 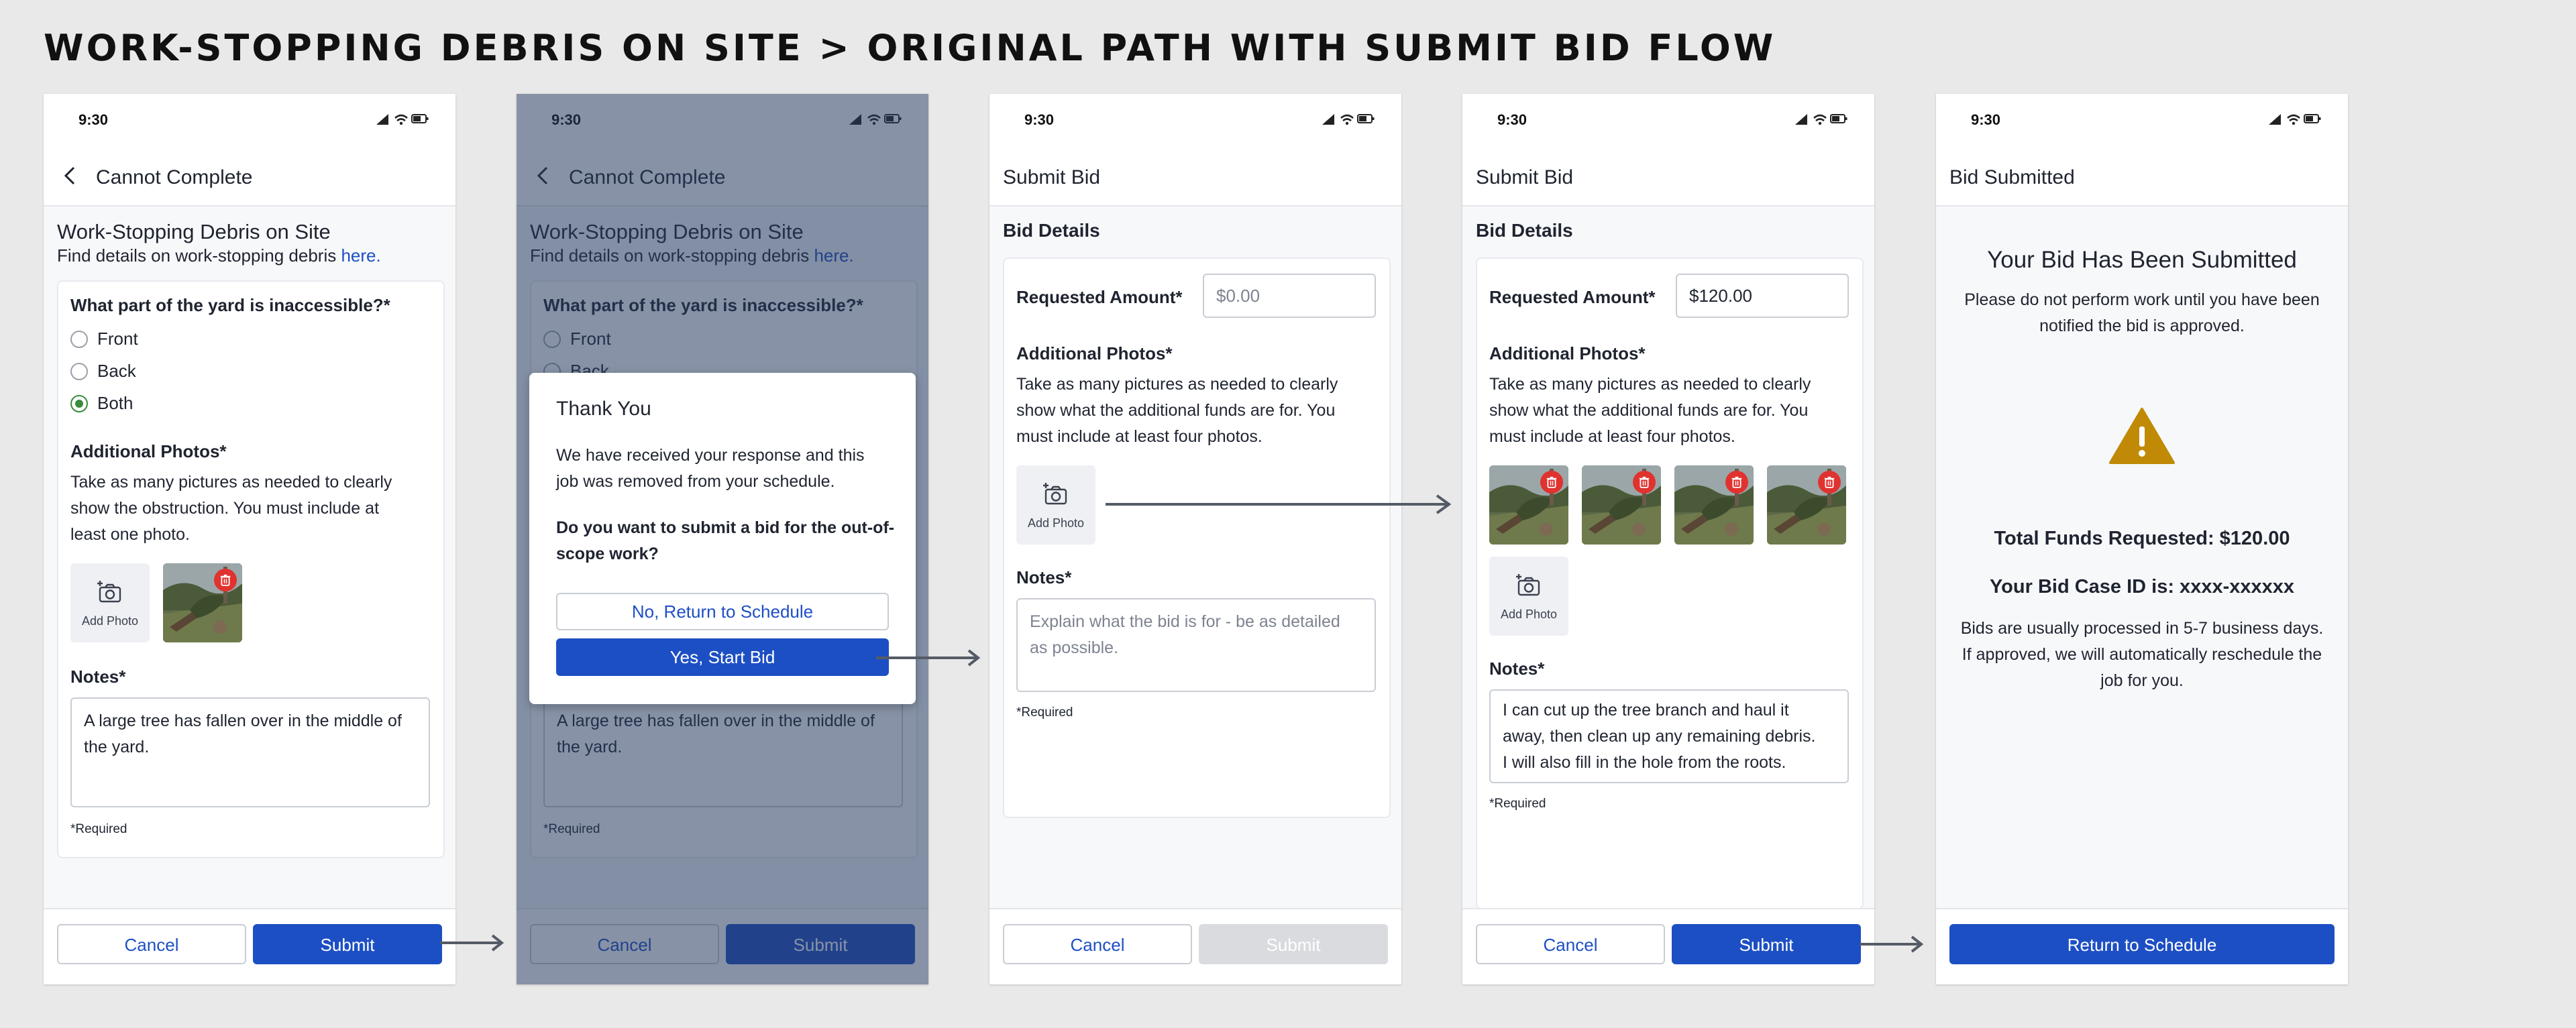 I want to click on submit-button-disabled: Submit, so click(x=1293, y=944).